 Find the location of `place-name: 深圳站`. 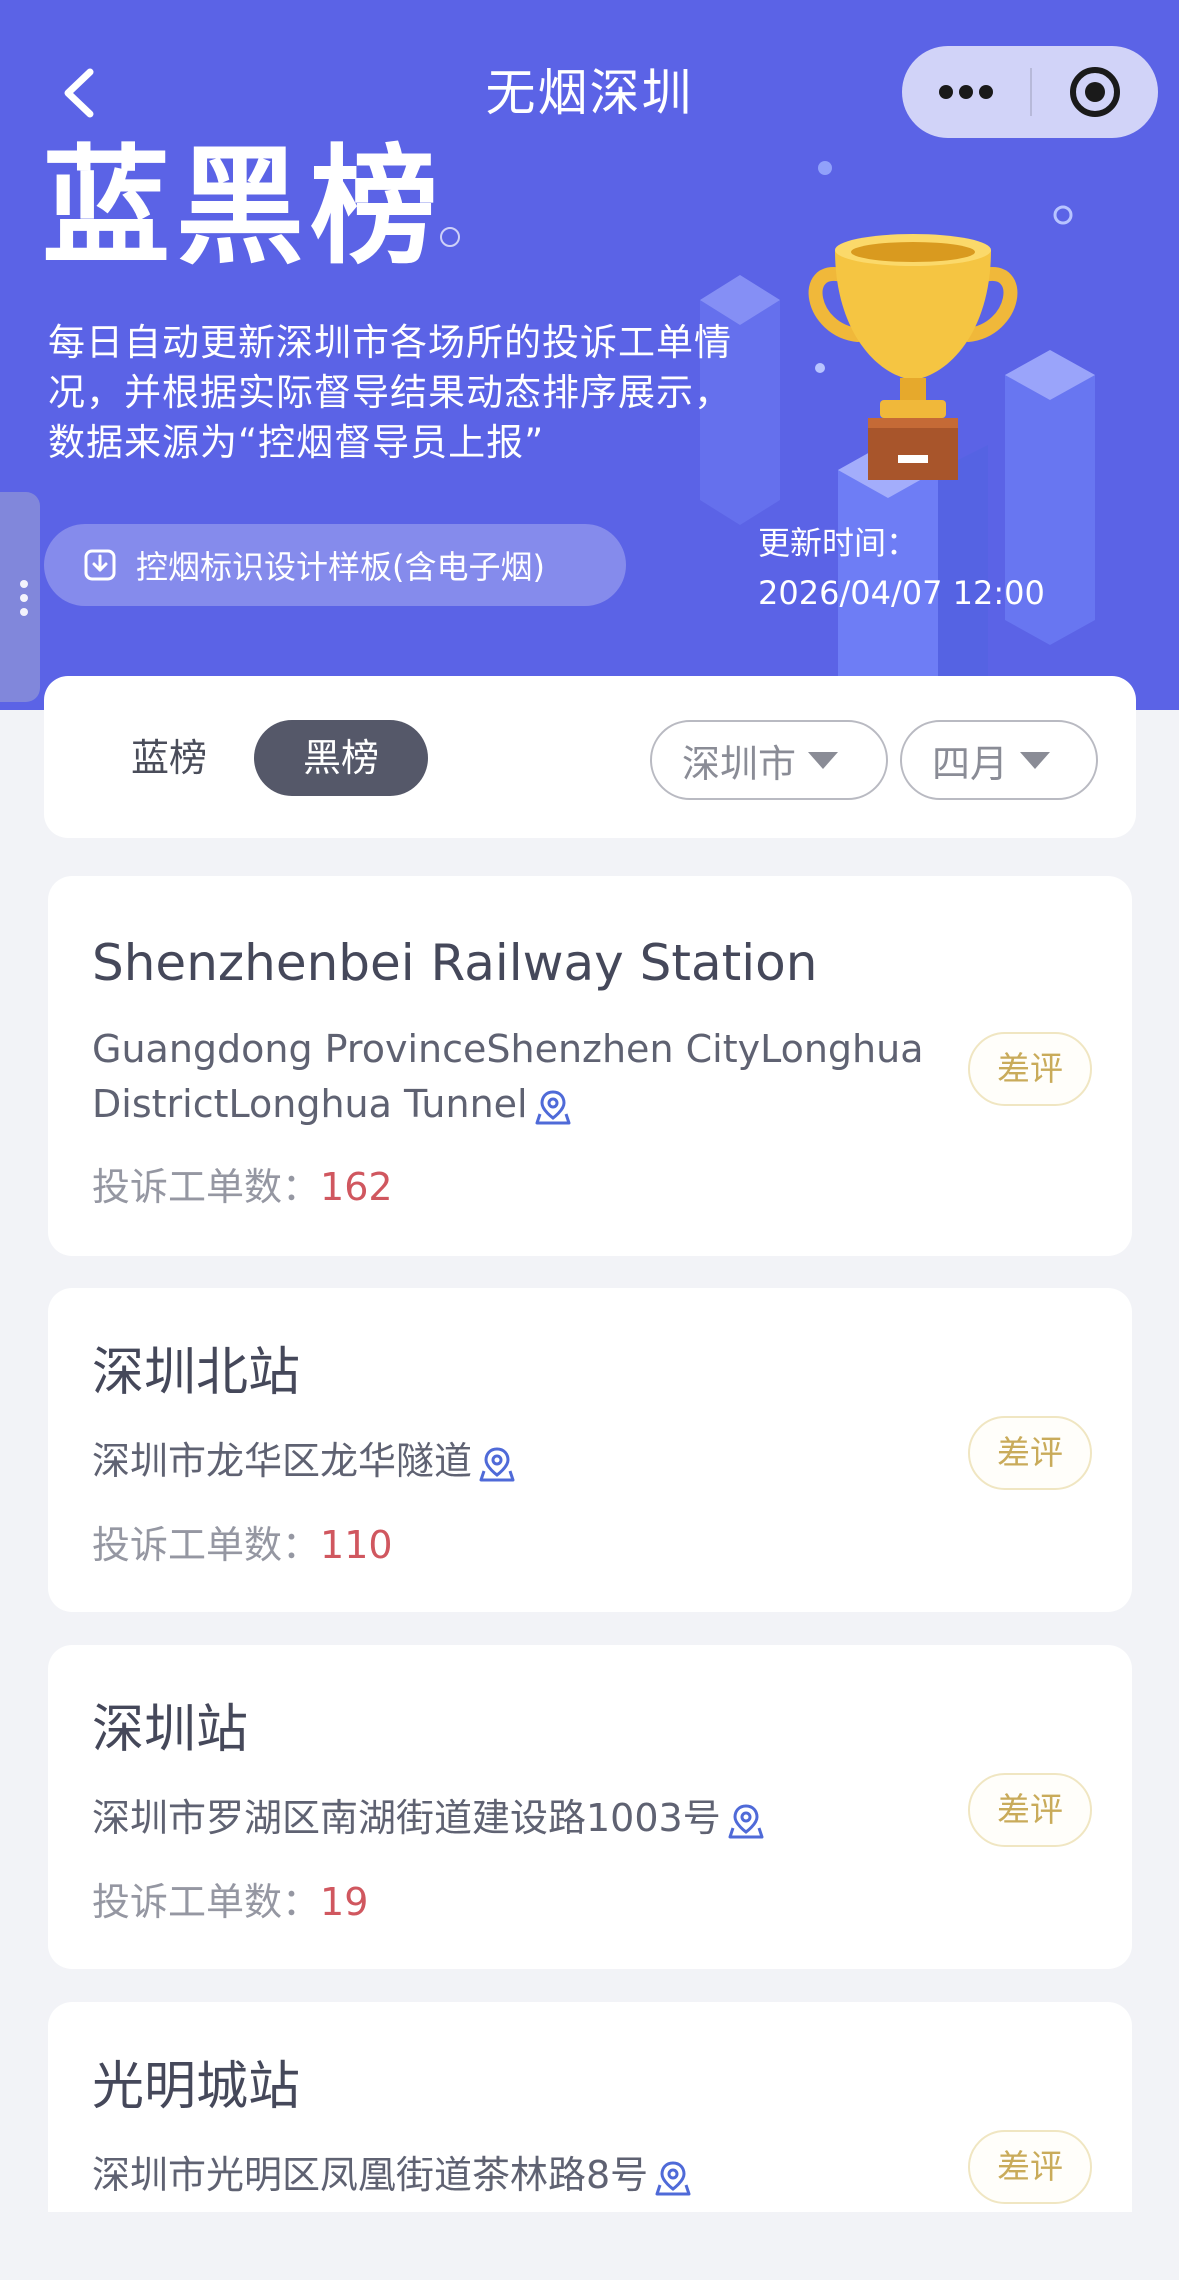

place-name: 深圳站 is located at coordinates (170, 1730).